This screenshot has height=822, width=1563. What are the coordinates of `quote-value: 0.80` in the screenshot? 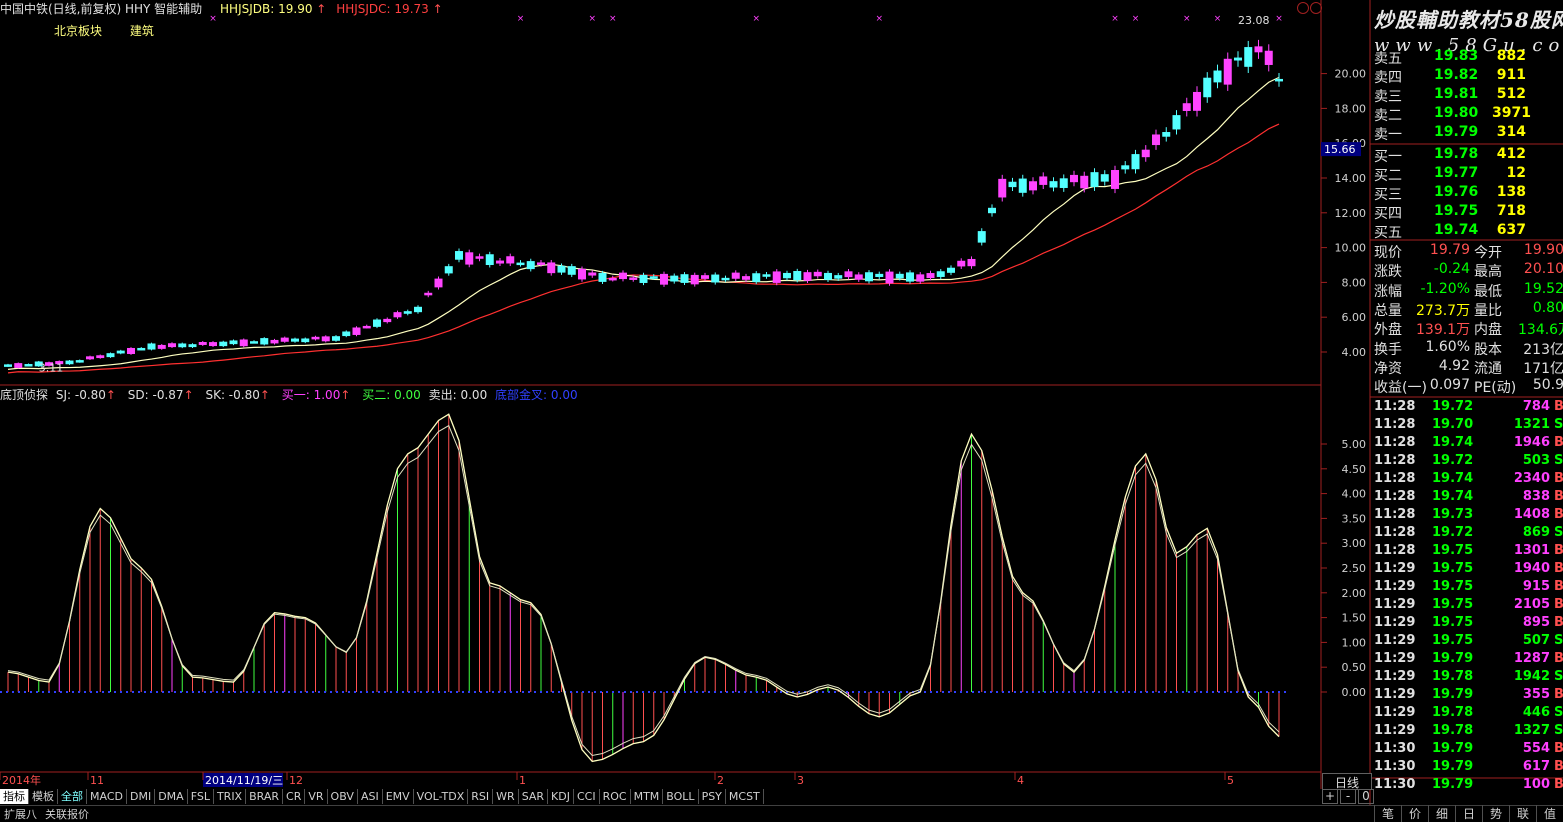 It's located at (1547, 307).